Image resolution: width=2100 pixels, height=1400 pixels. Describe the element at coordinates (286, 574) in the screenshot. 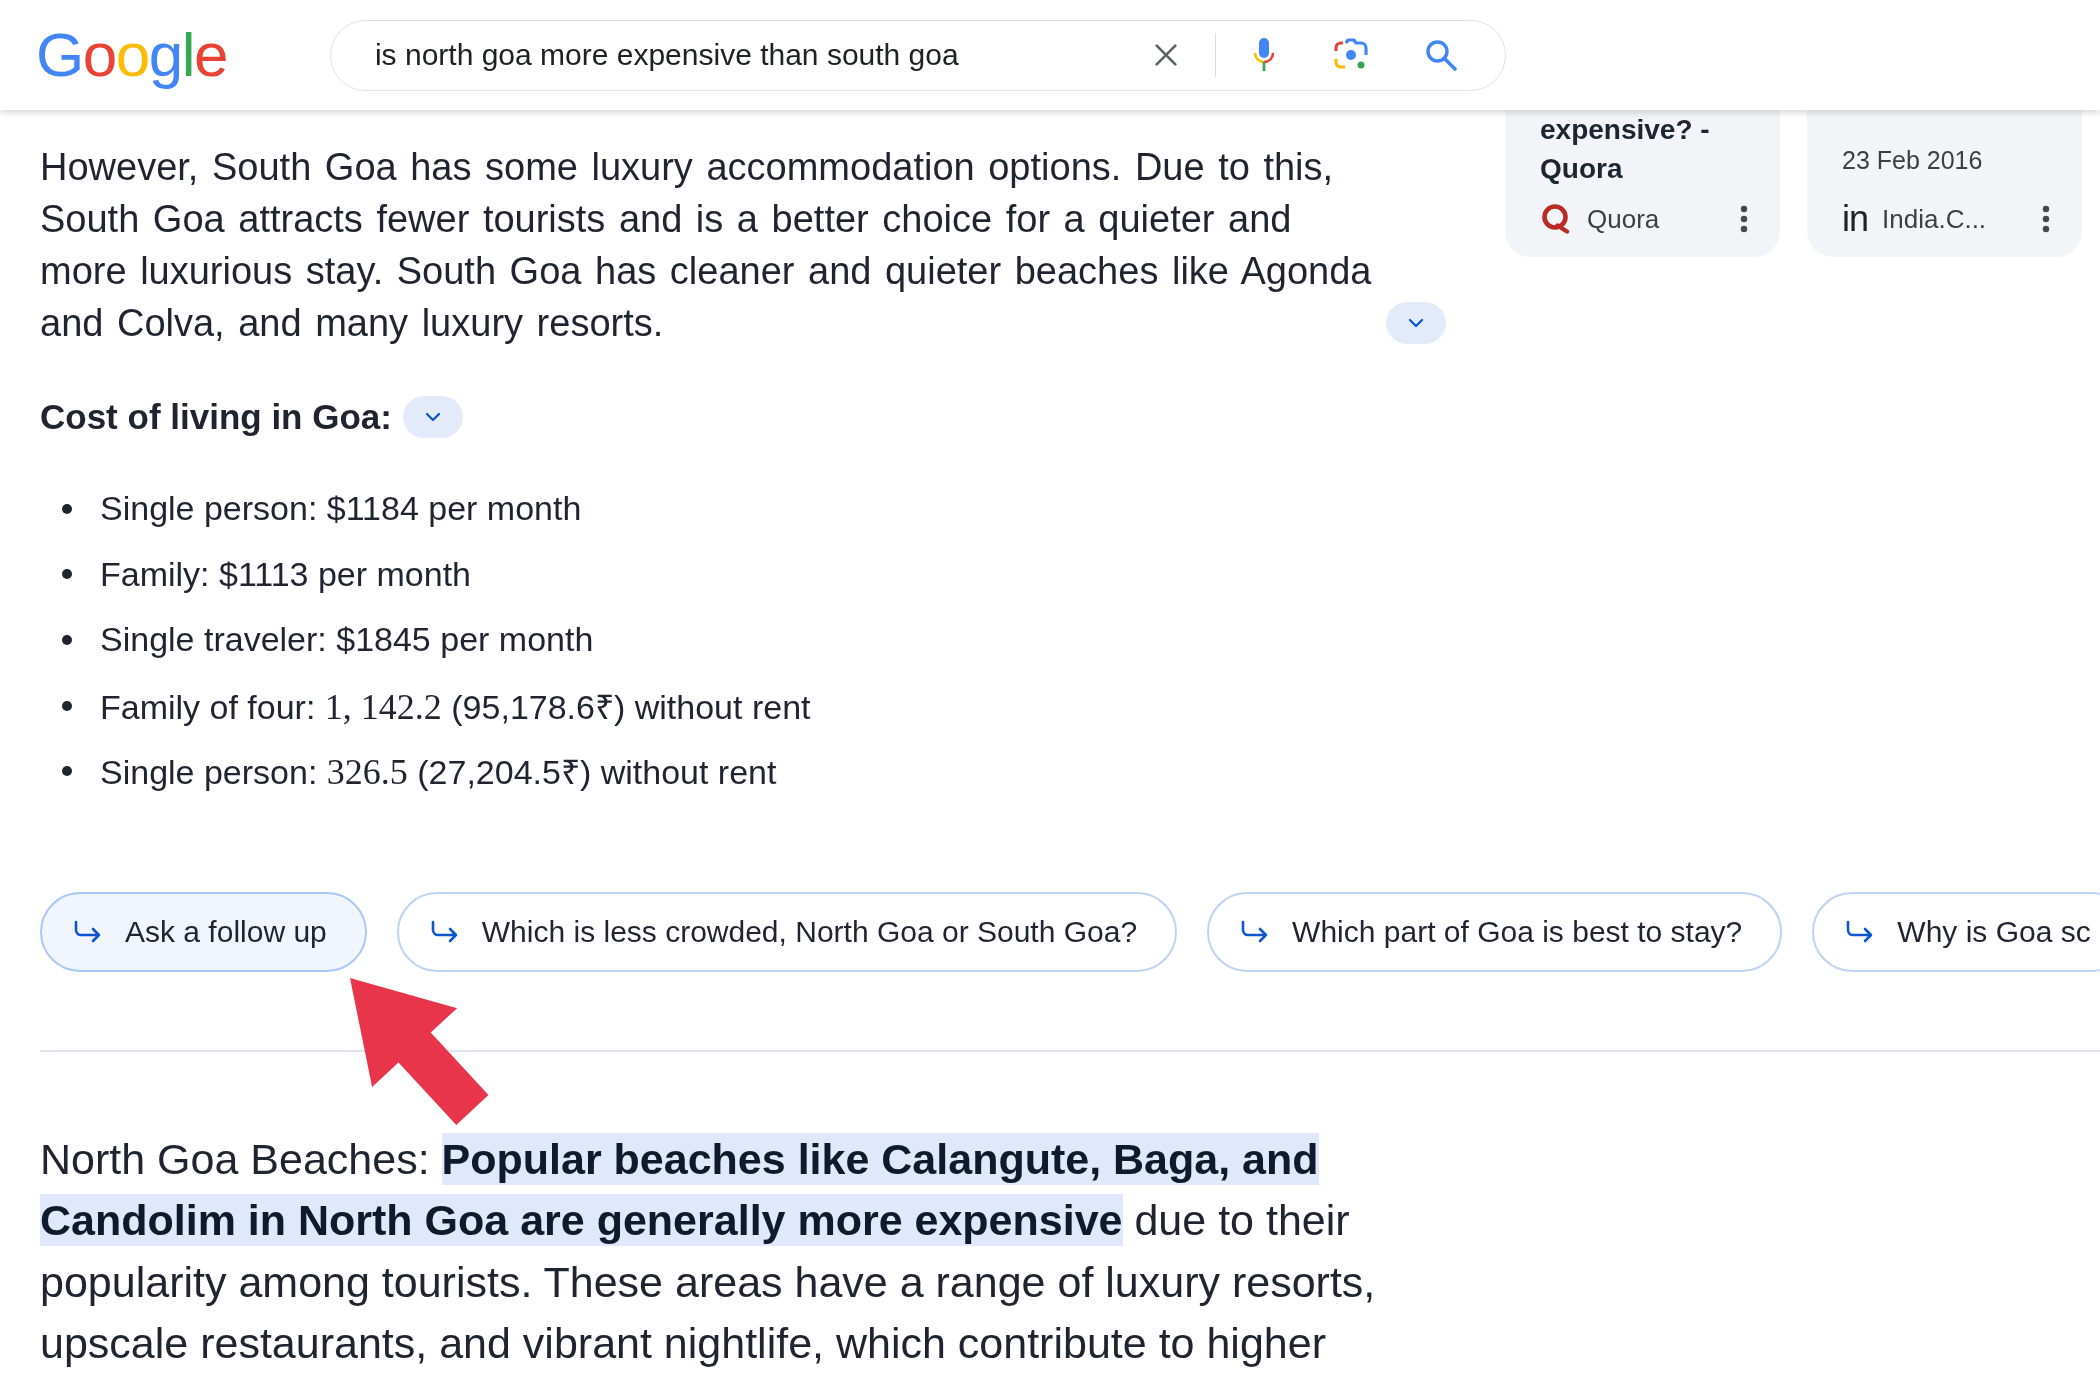

I see `list-item-text: Family: $1113 per month` at that location.